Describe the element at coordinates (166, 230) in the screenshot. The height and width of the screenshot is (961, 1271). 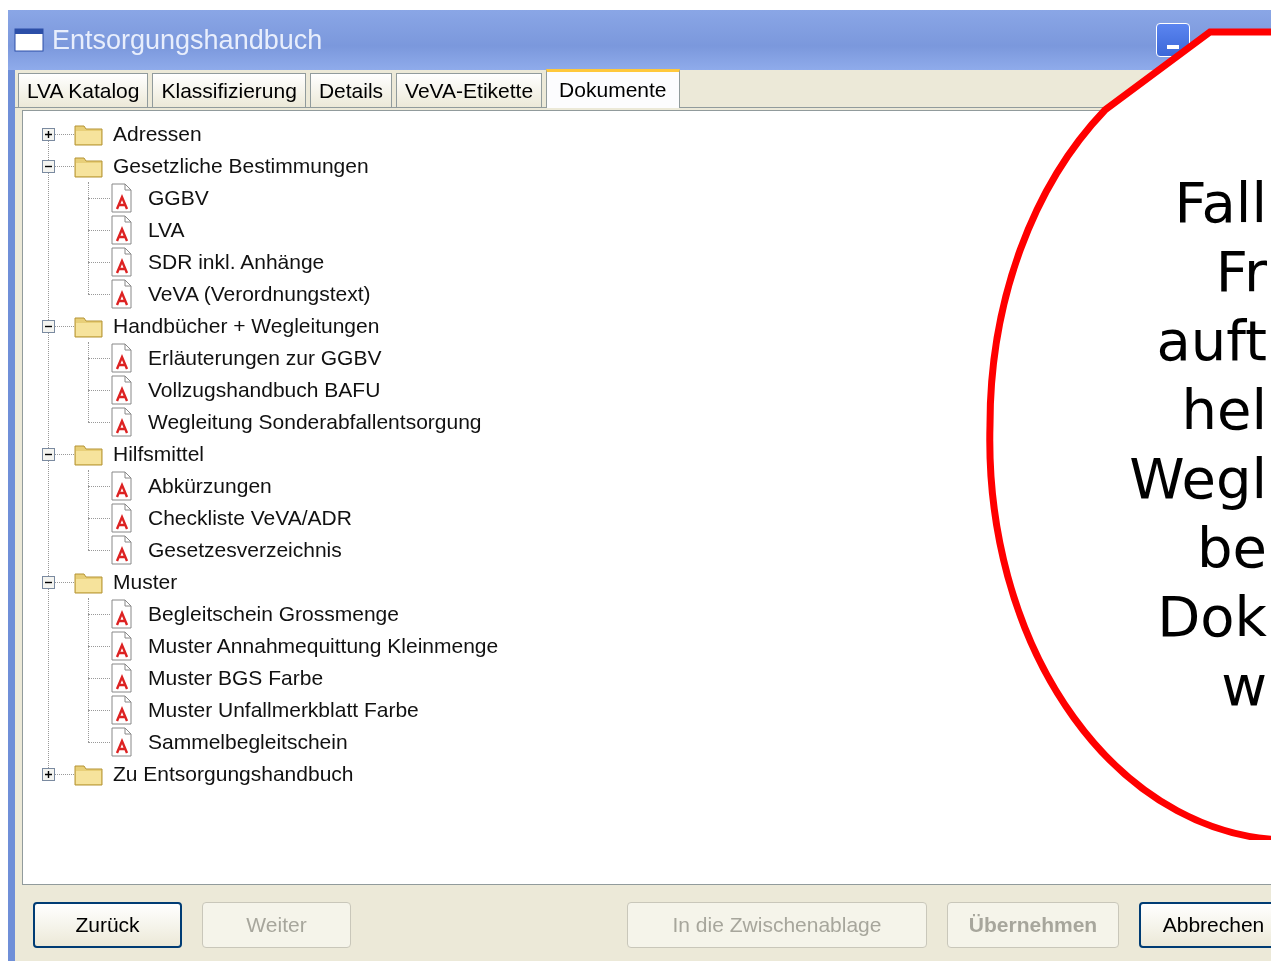
I see `document-label: LVA` at that location.